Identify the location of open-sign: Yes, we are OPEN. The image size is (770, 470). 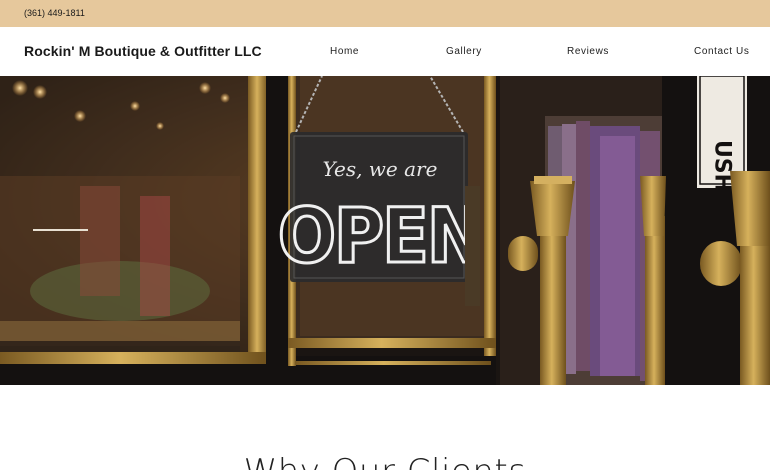
(381, 207).